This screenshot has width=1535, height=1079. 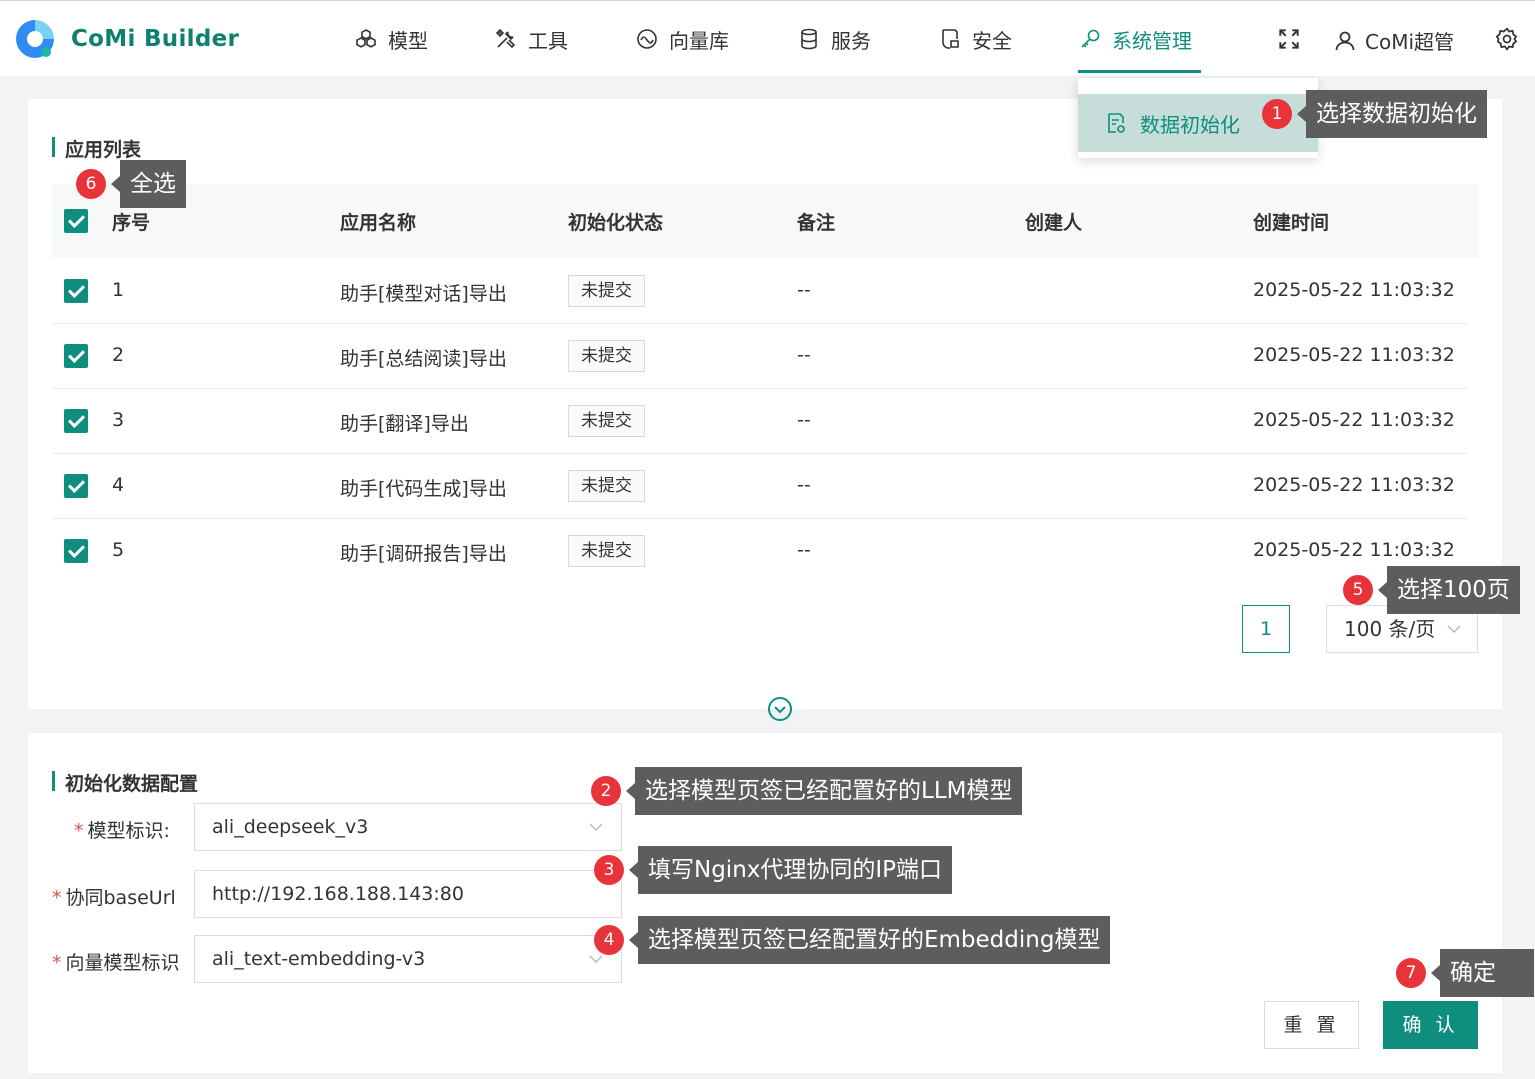 What do you see at coordinates (404, 424) in the screenshot?
I see `row-app-name: 助手[翻译]导出` at bounding box center [404, 424].